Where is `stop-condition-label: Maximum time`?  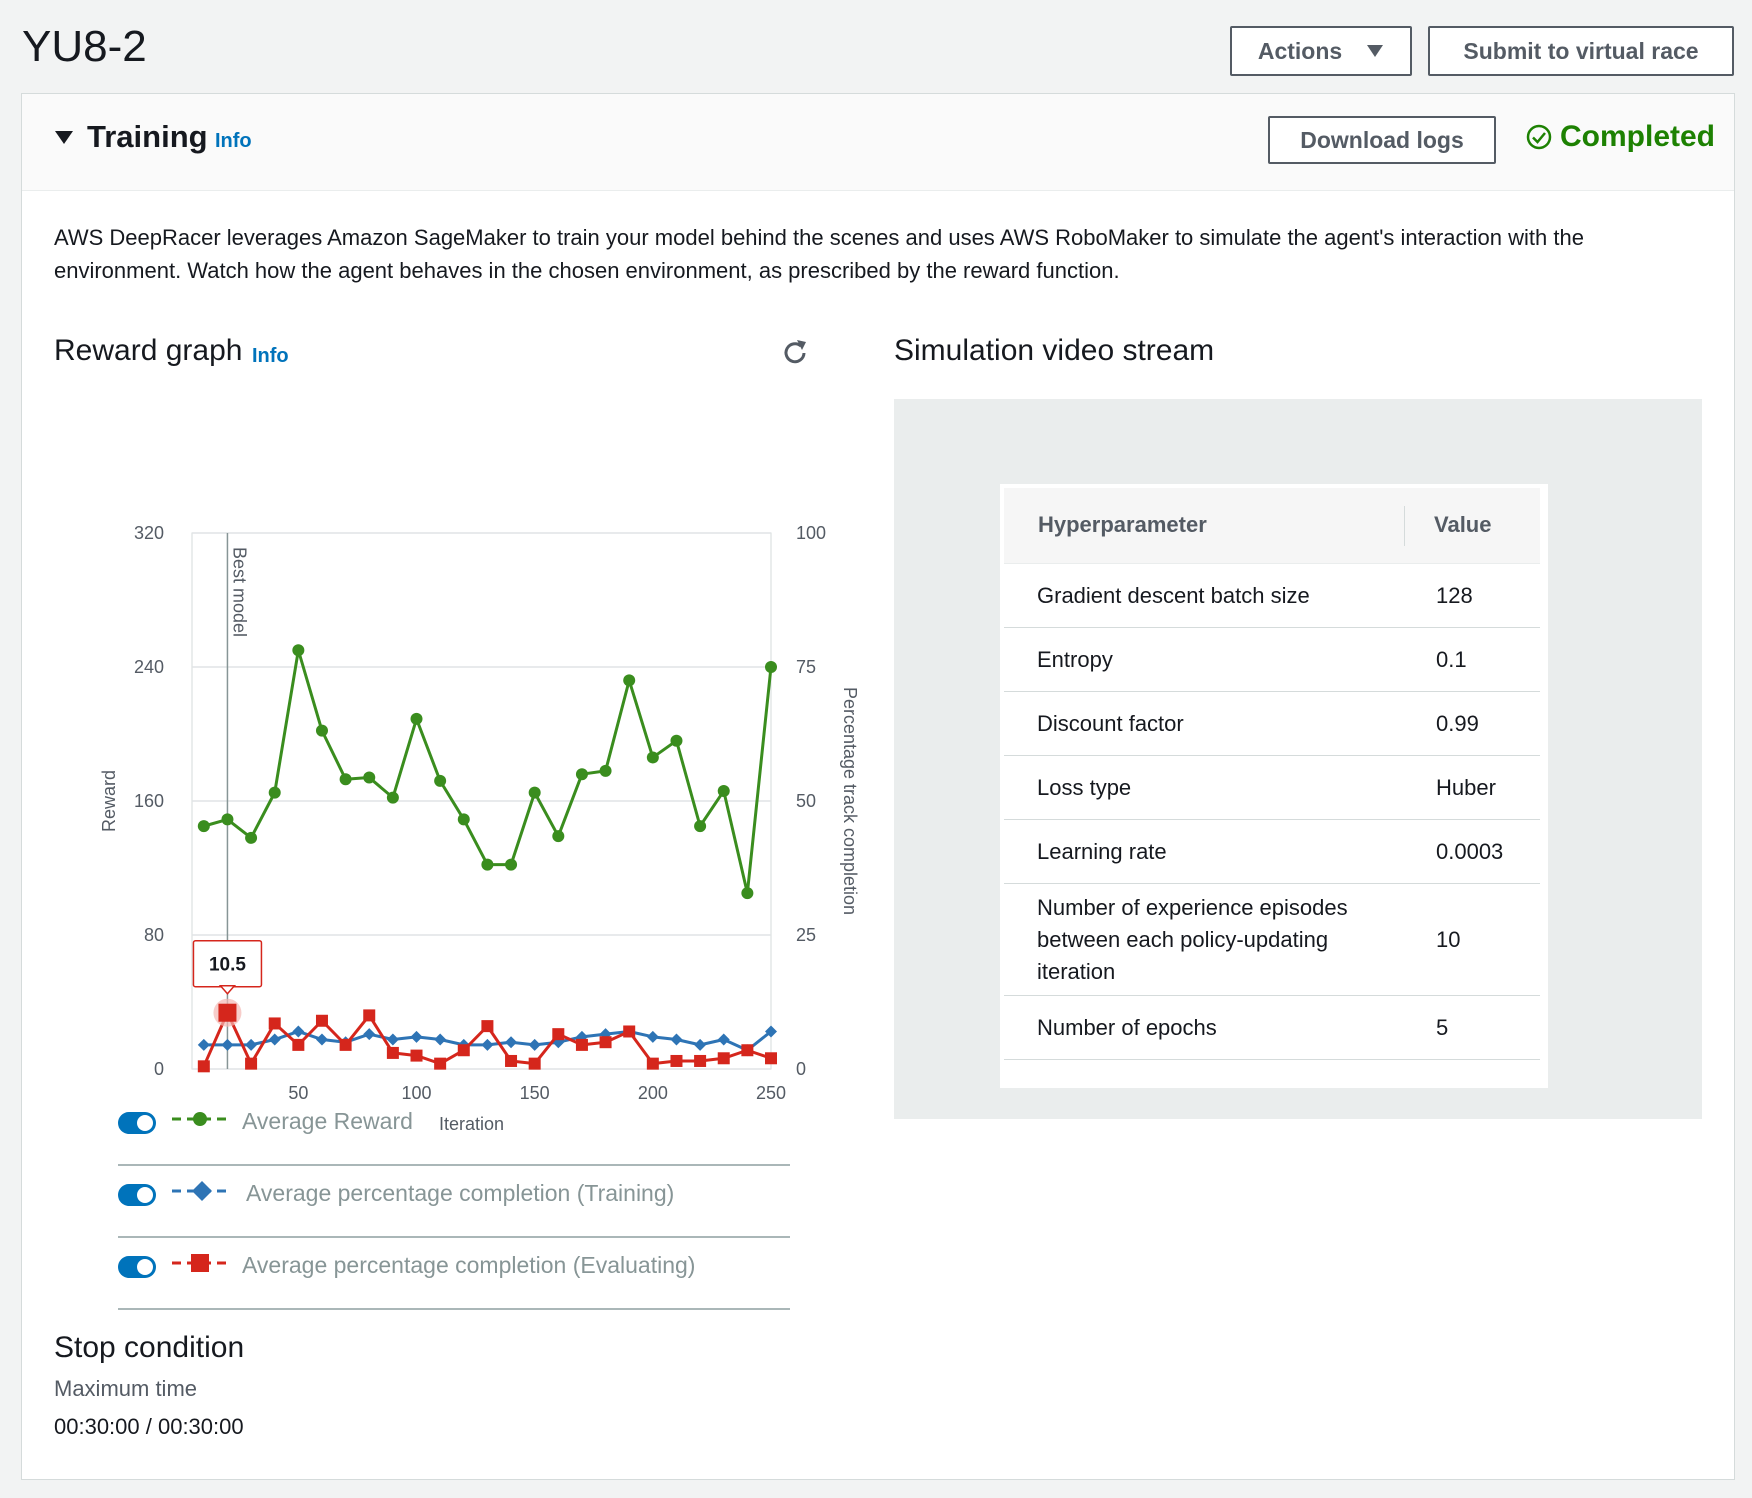
stop-condition-label: Maximum time is located at coordinates (126, 1388).